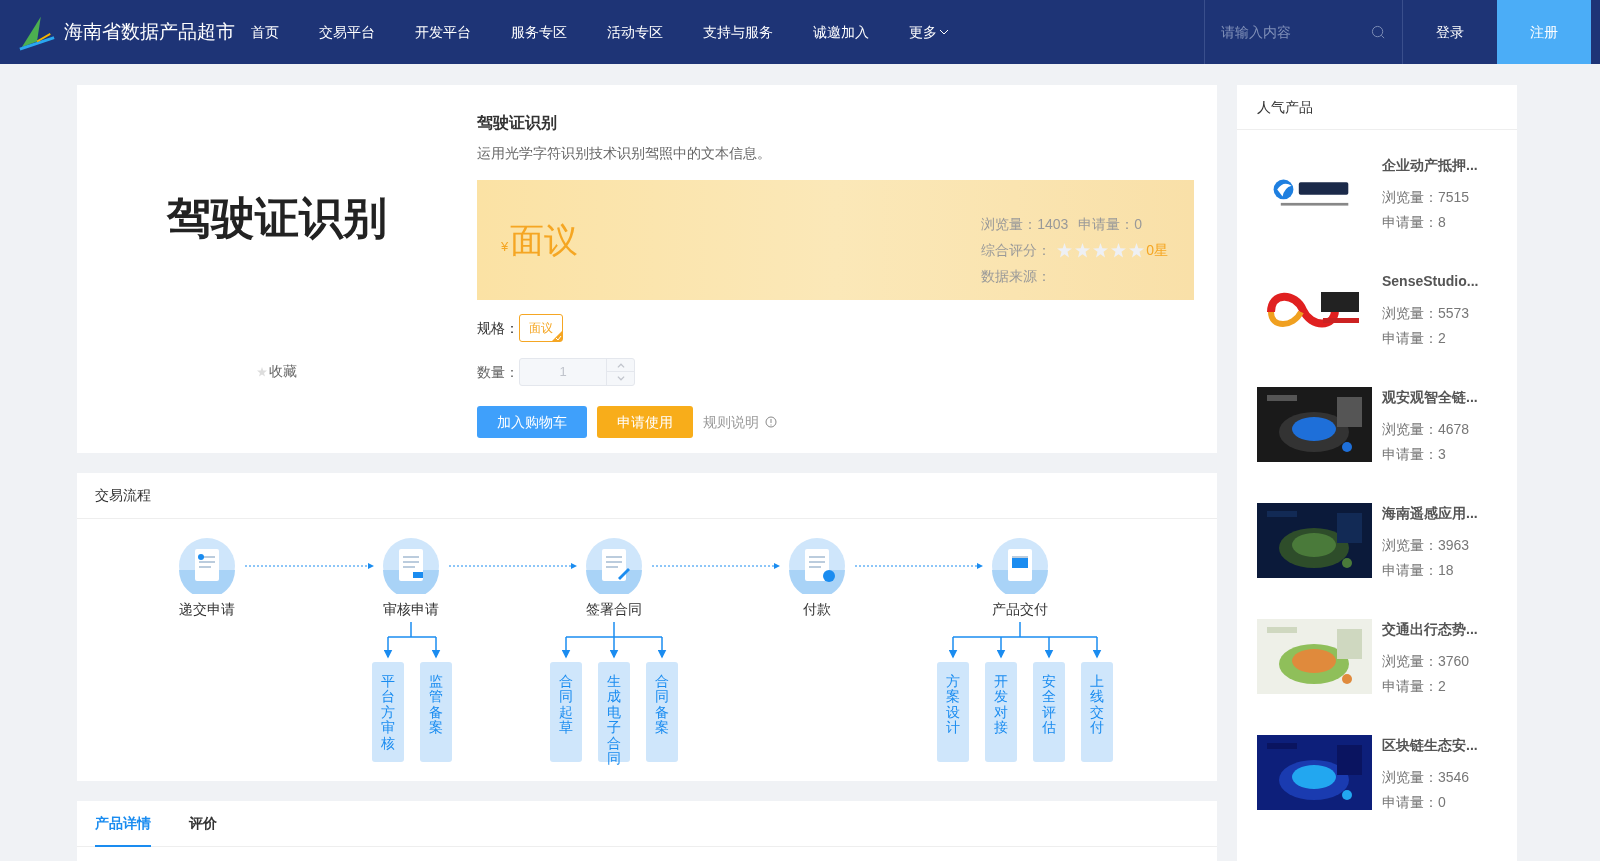 The height and width of the screenshot is (861, 1600). What do you see at coordinates (436, 712) in the screenshot?
I see `substep-box: 监管备案` at bounding box center [436, 712].